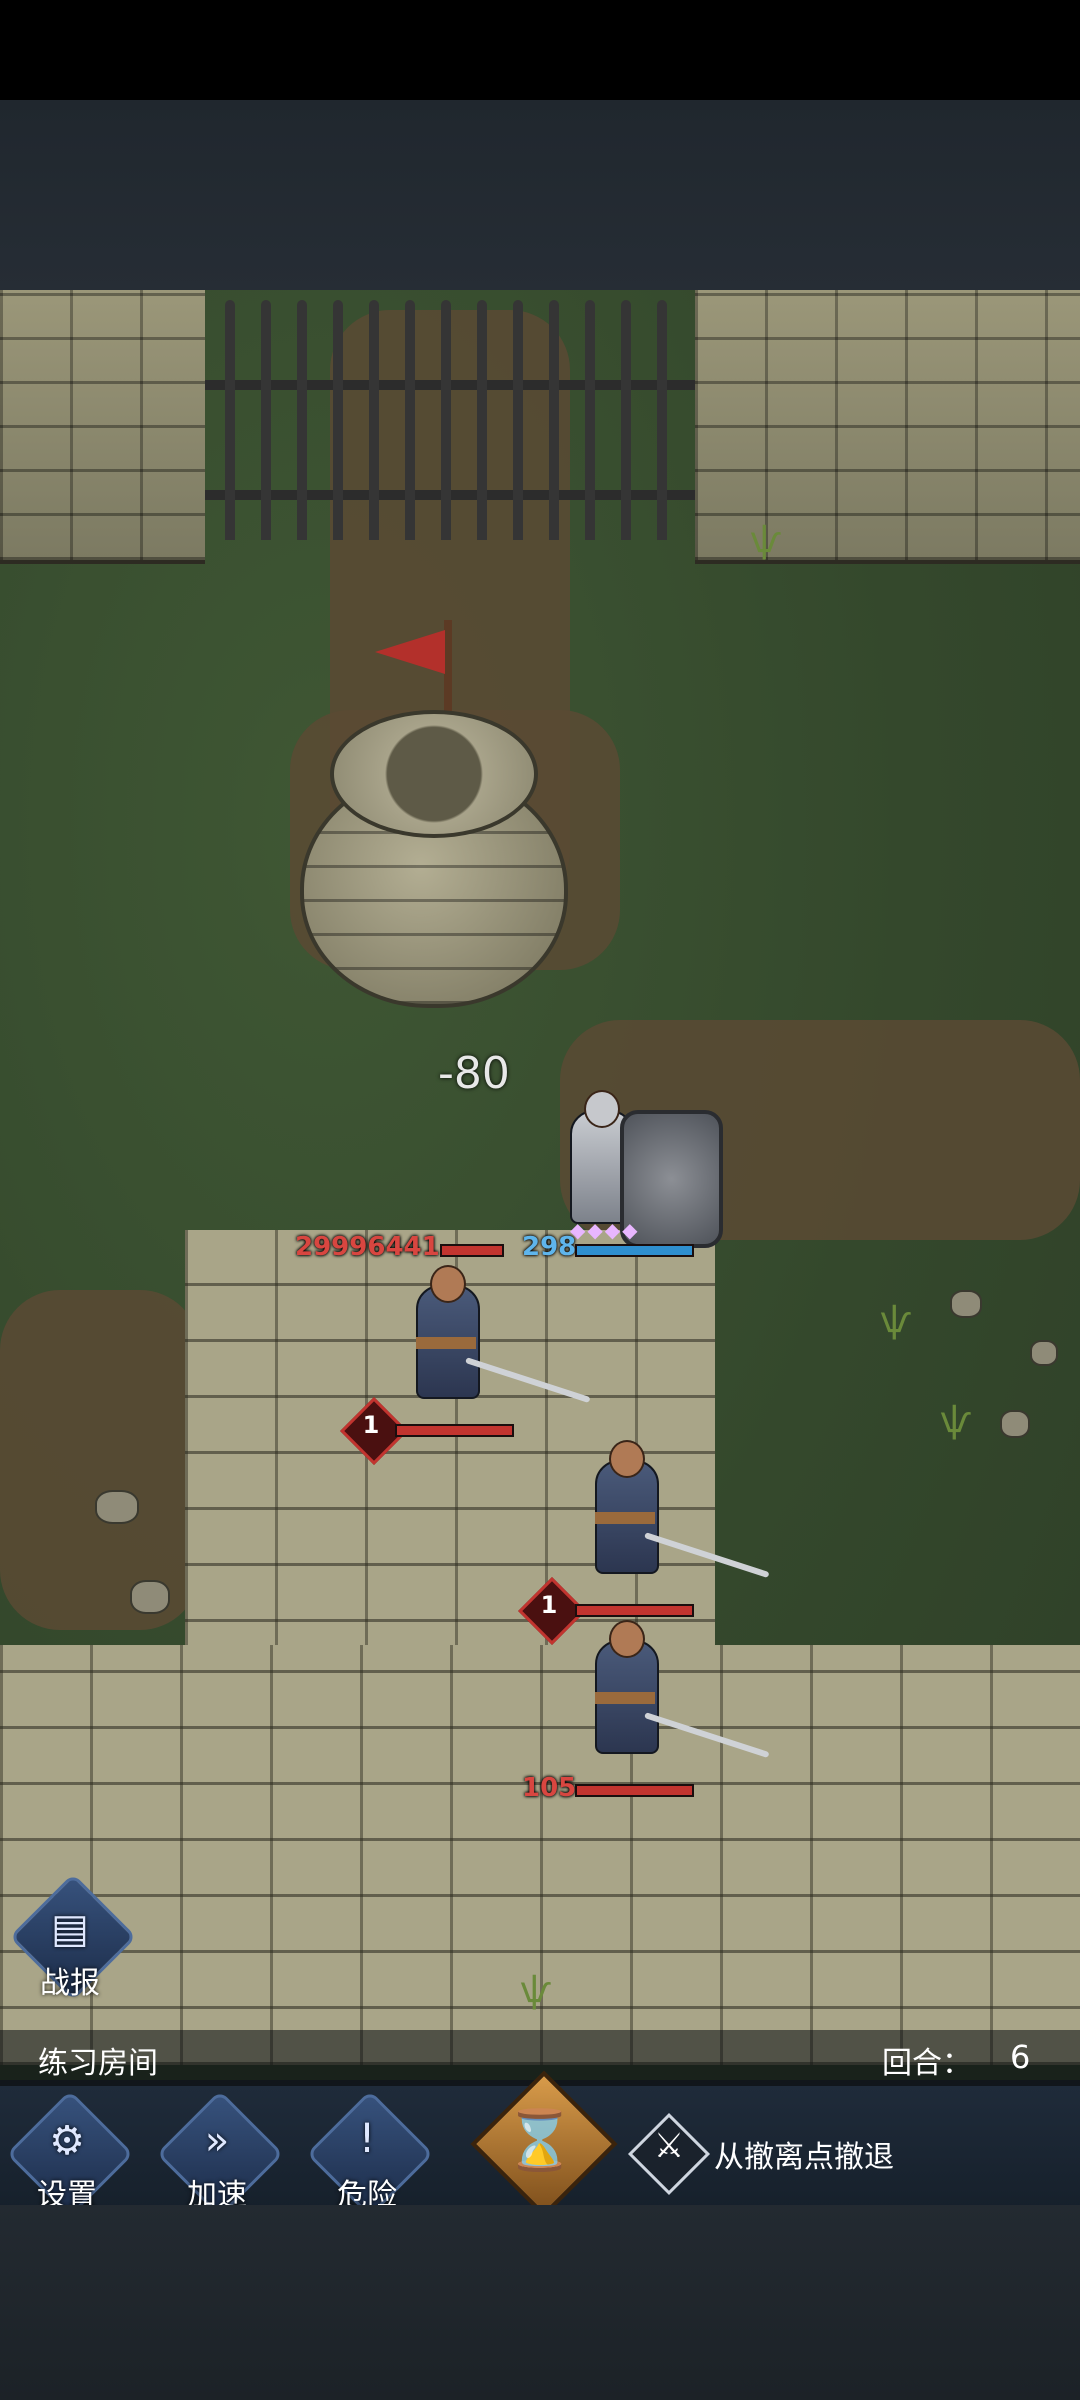  I want to click on speed-button: » 加速, so click(218, 2152).